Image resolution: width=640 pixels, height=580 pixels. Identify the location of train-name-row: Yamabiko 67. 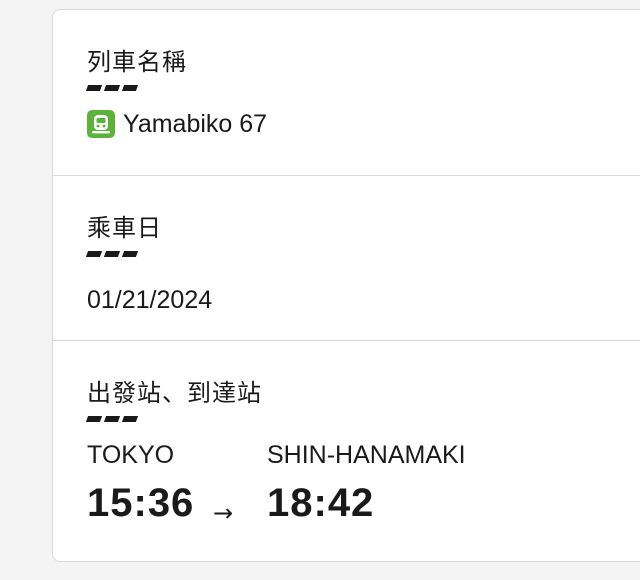
(177, 124).